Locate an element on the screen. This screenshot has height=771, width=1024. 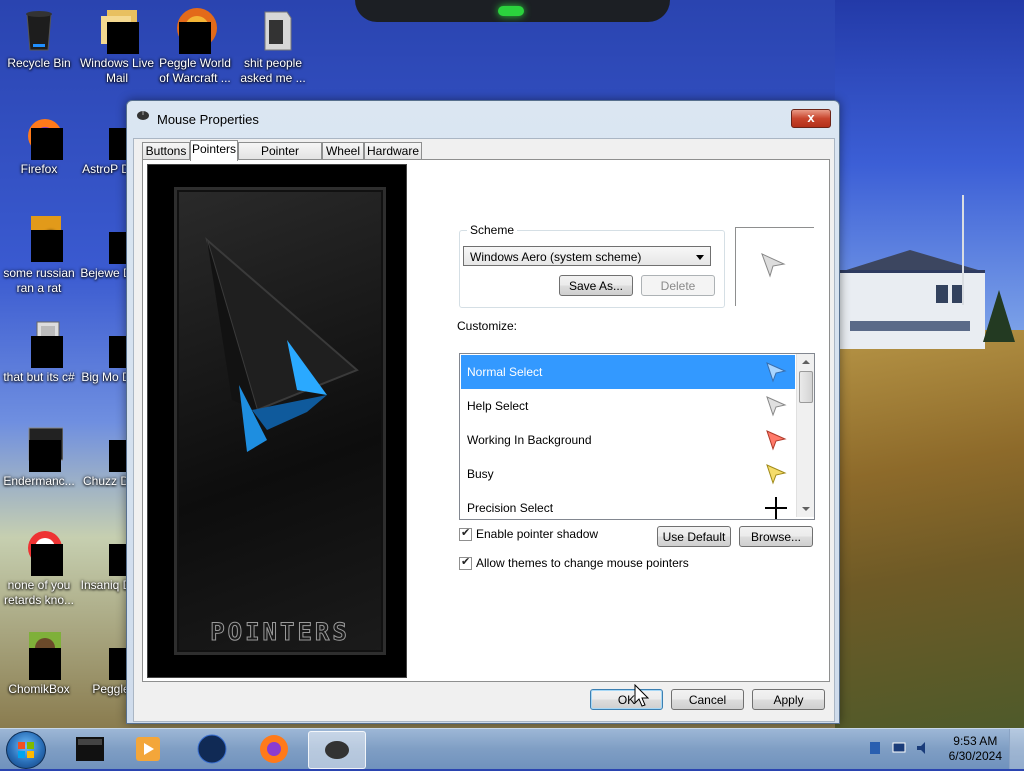
window-title: Mouse Properties is located at coordinates (208, 119).